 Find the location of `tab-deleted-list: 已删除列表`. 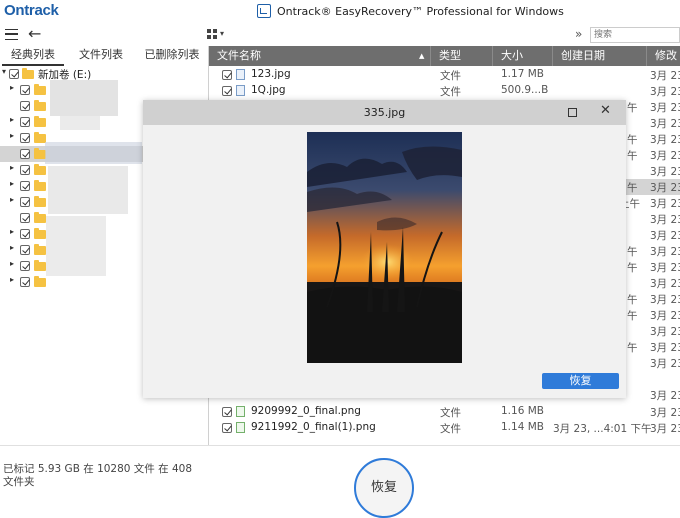

tab-deleted-list: 已删除列表 is located at coordinates (172, 56).